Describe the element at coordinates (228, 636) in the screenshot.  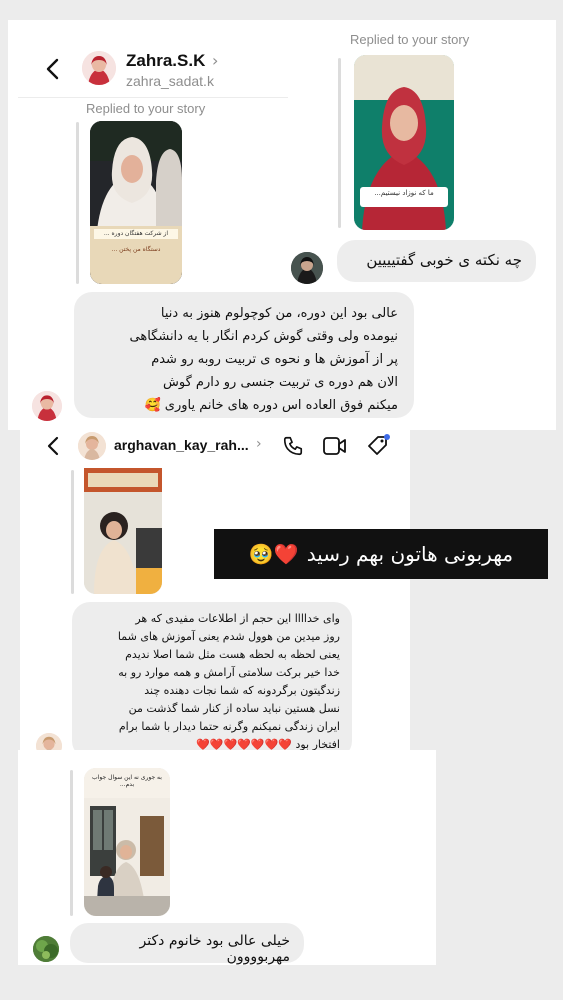
I see `message-line: روز میدین من هوول شدم یعنی آموزش های شما` at that location.